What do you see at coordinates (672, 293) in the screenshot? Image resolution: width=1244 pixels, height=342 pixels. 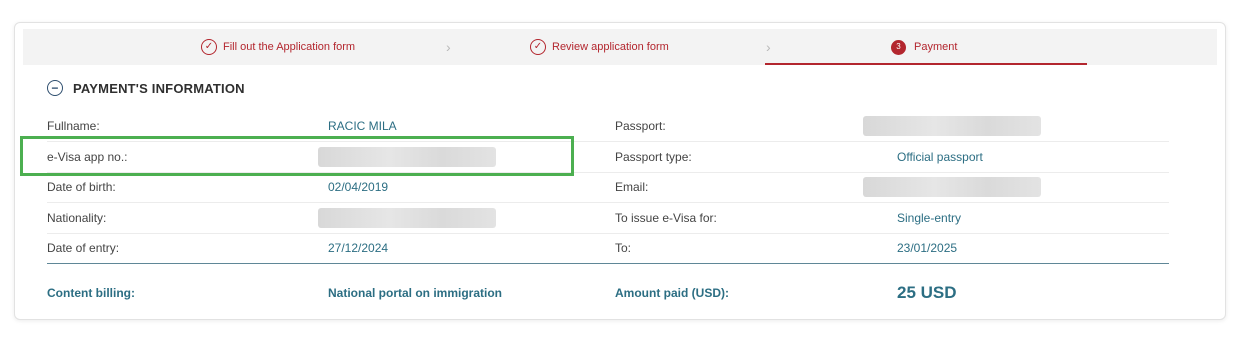 I see `amount-label: Amount paid (USD):` at bounding box center [672, 293].